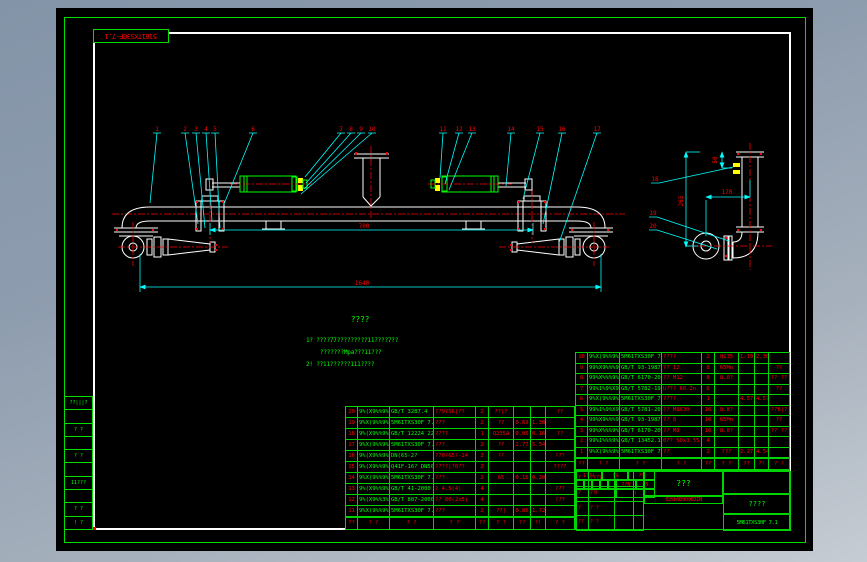  I want to click on bom-cell-material: 8.8?, so click(727, 410).